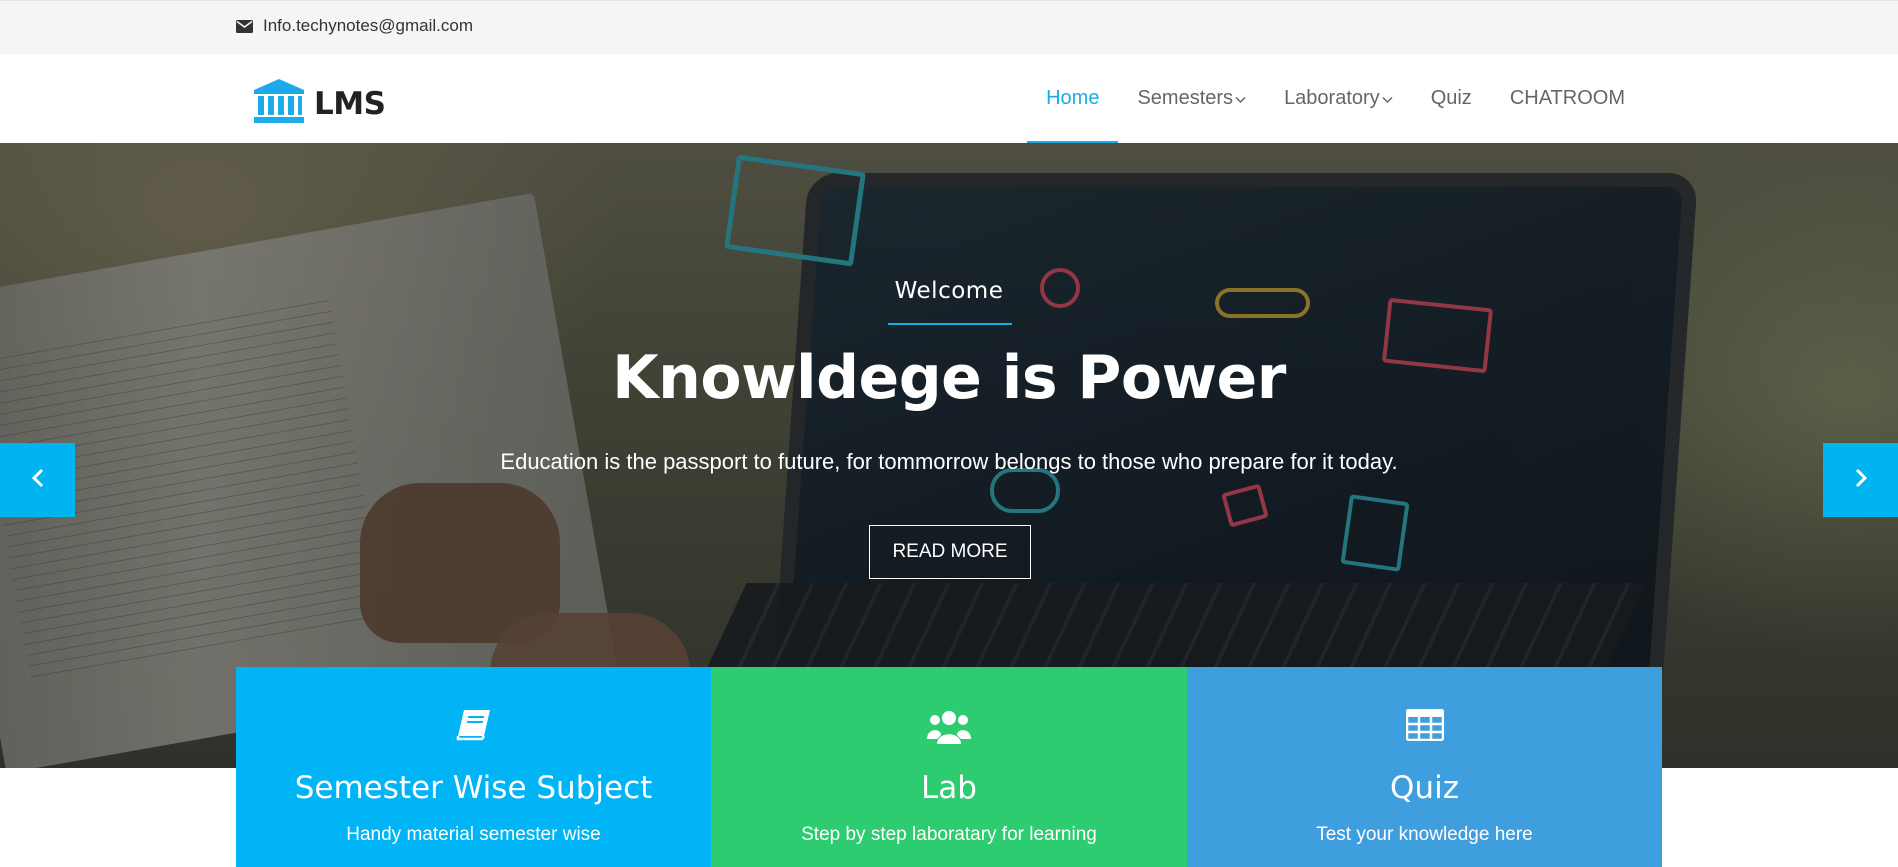 The image size is (1898, 867). I want to click on nav-semesters: Semesters, so click(1191, 98).